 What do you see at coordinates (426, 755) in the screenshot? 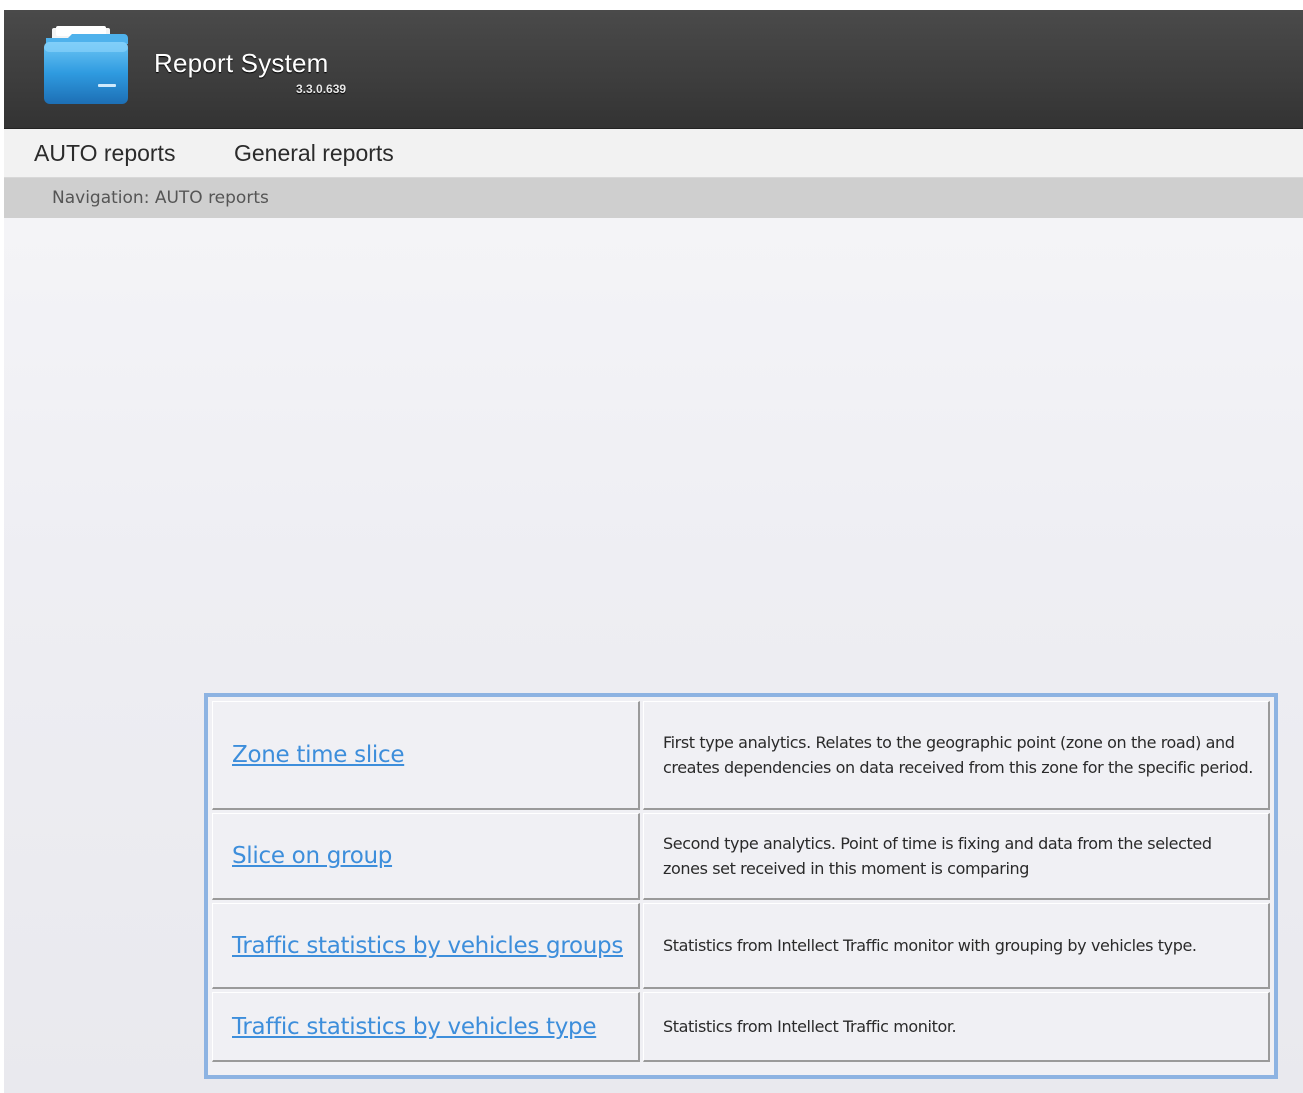
I see `report-name-cell: Zone time slice` at bounding box center [426, 755].